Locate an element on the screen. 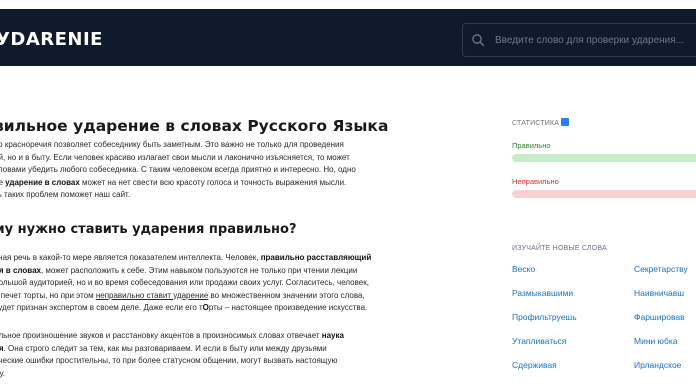 The width and height of the screenshot is (696, 385). search-box is located at coordinates (579, 40).